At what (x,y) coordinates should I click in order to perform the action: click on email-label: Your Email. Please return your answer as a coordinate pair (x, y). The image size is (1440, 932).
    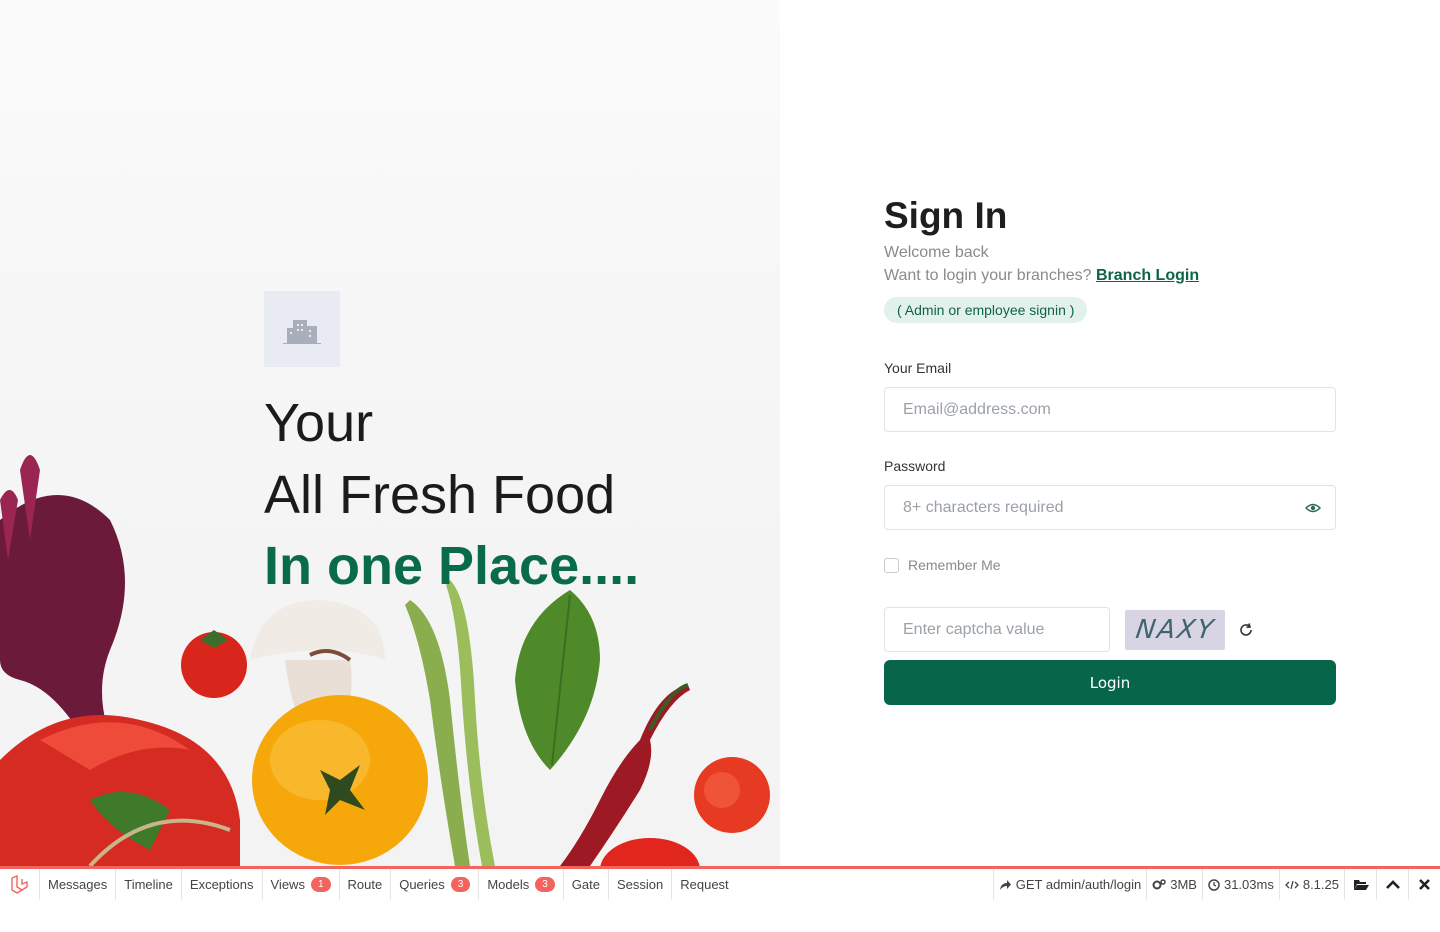
    Looking at the image, I should click on (918, 368).